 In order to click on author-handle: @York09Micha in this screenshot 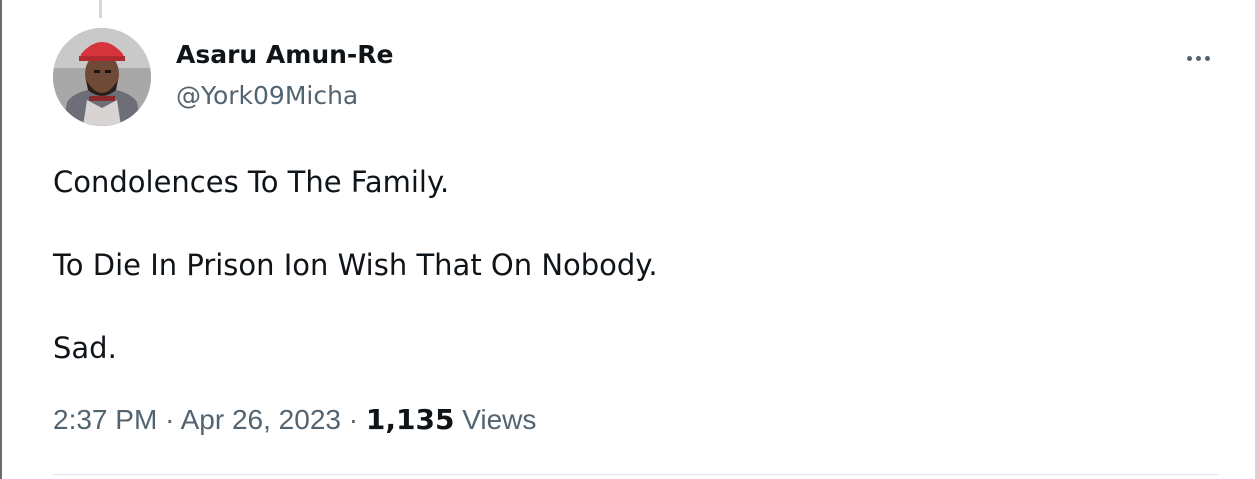, I will do `click(267, 96)`.